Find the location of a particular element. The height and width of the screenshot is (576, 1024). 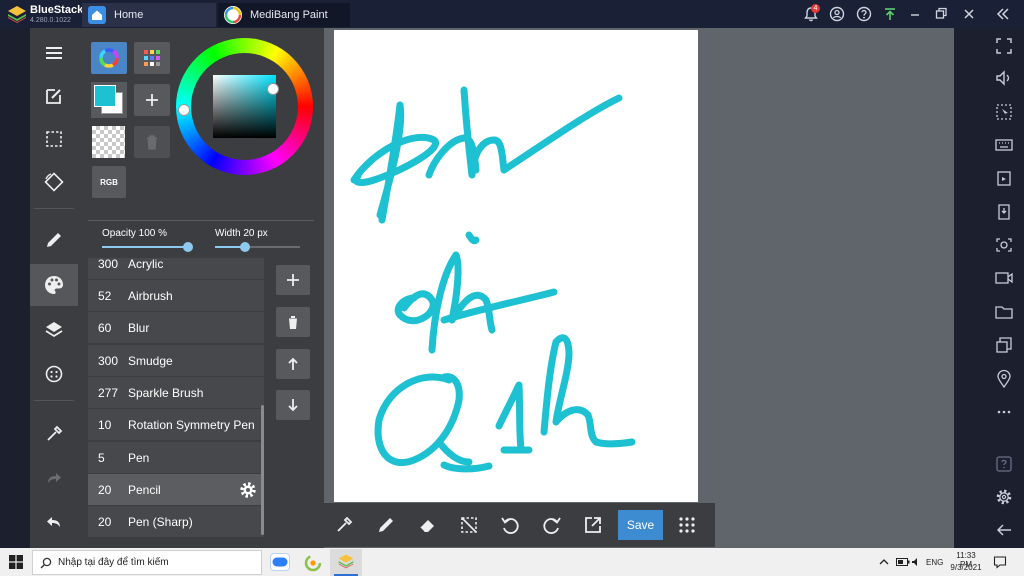

brush-row-pencil: 20 Pencil is located at coordinates (176, 489).